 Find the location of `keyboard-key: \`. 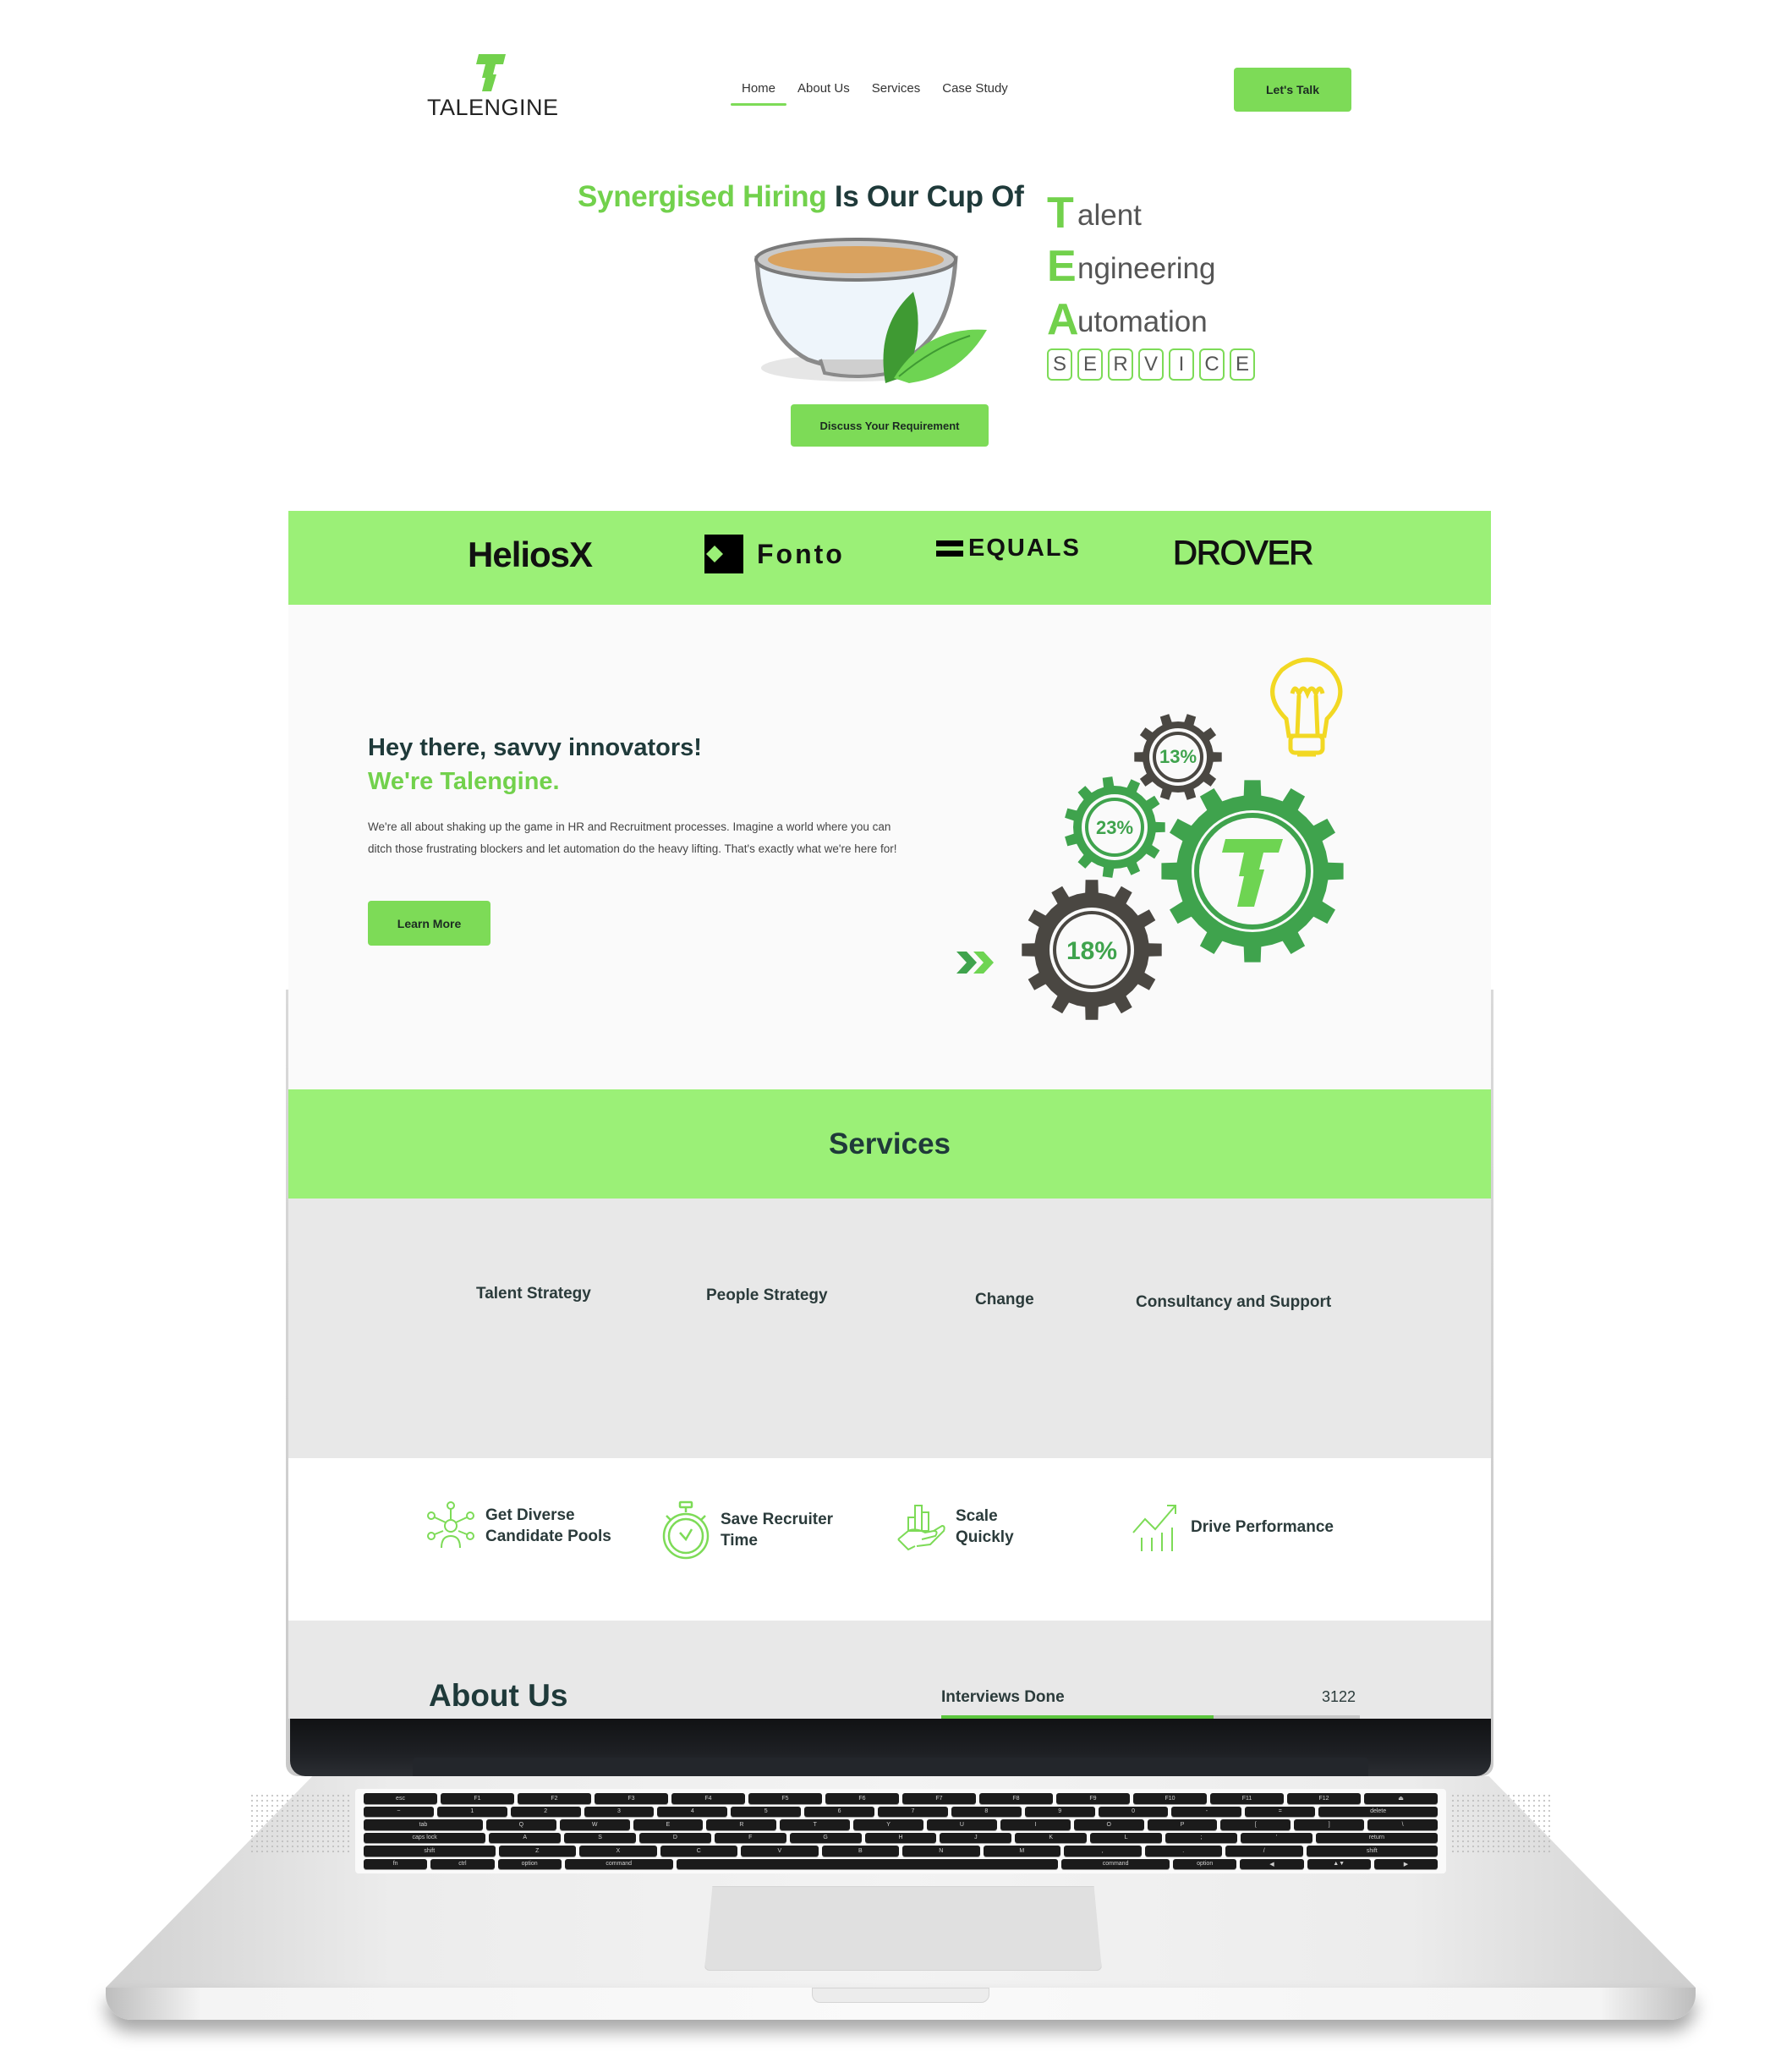

keyboard-key: \ is located at coordinates (1403, 1824).